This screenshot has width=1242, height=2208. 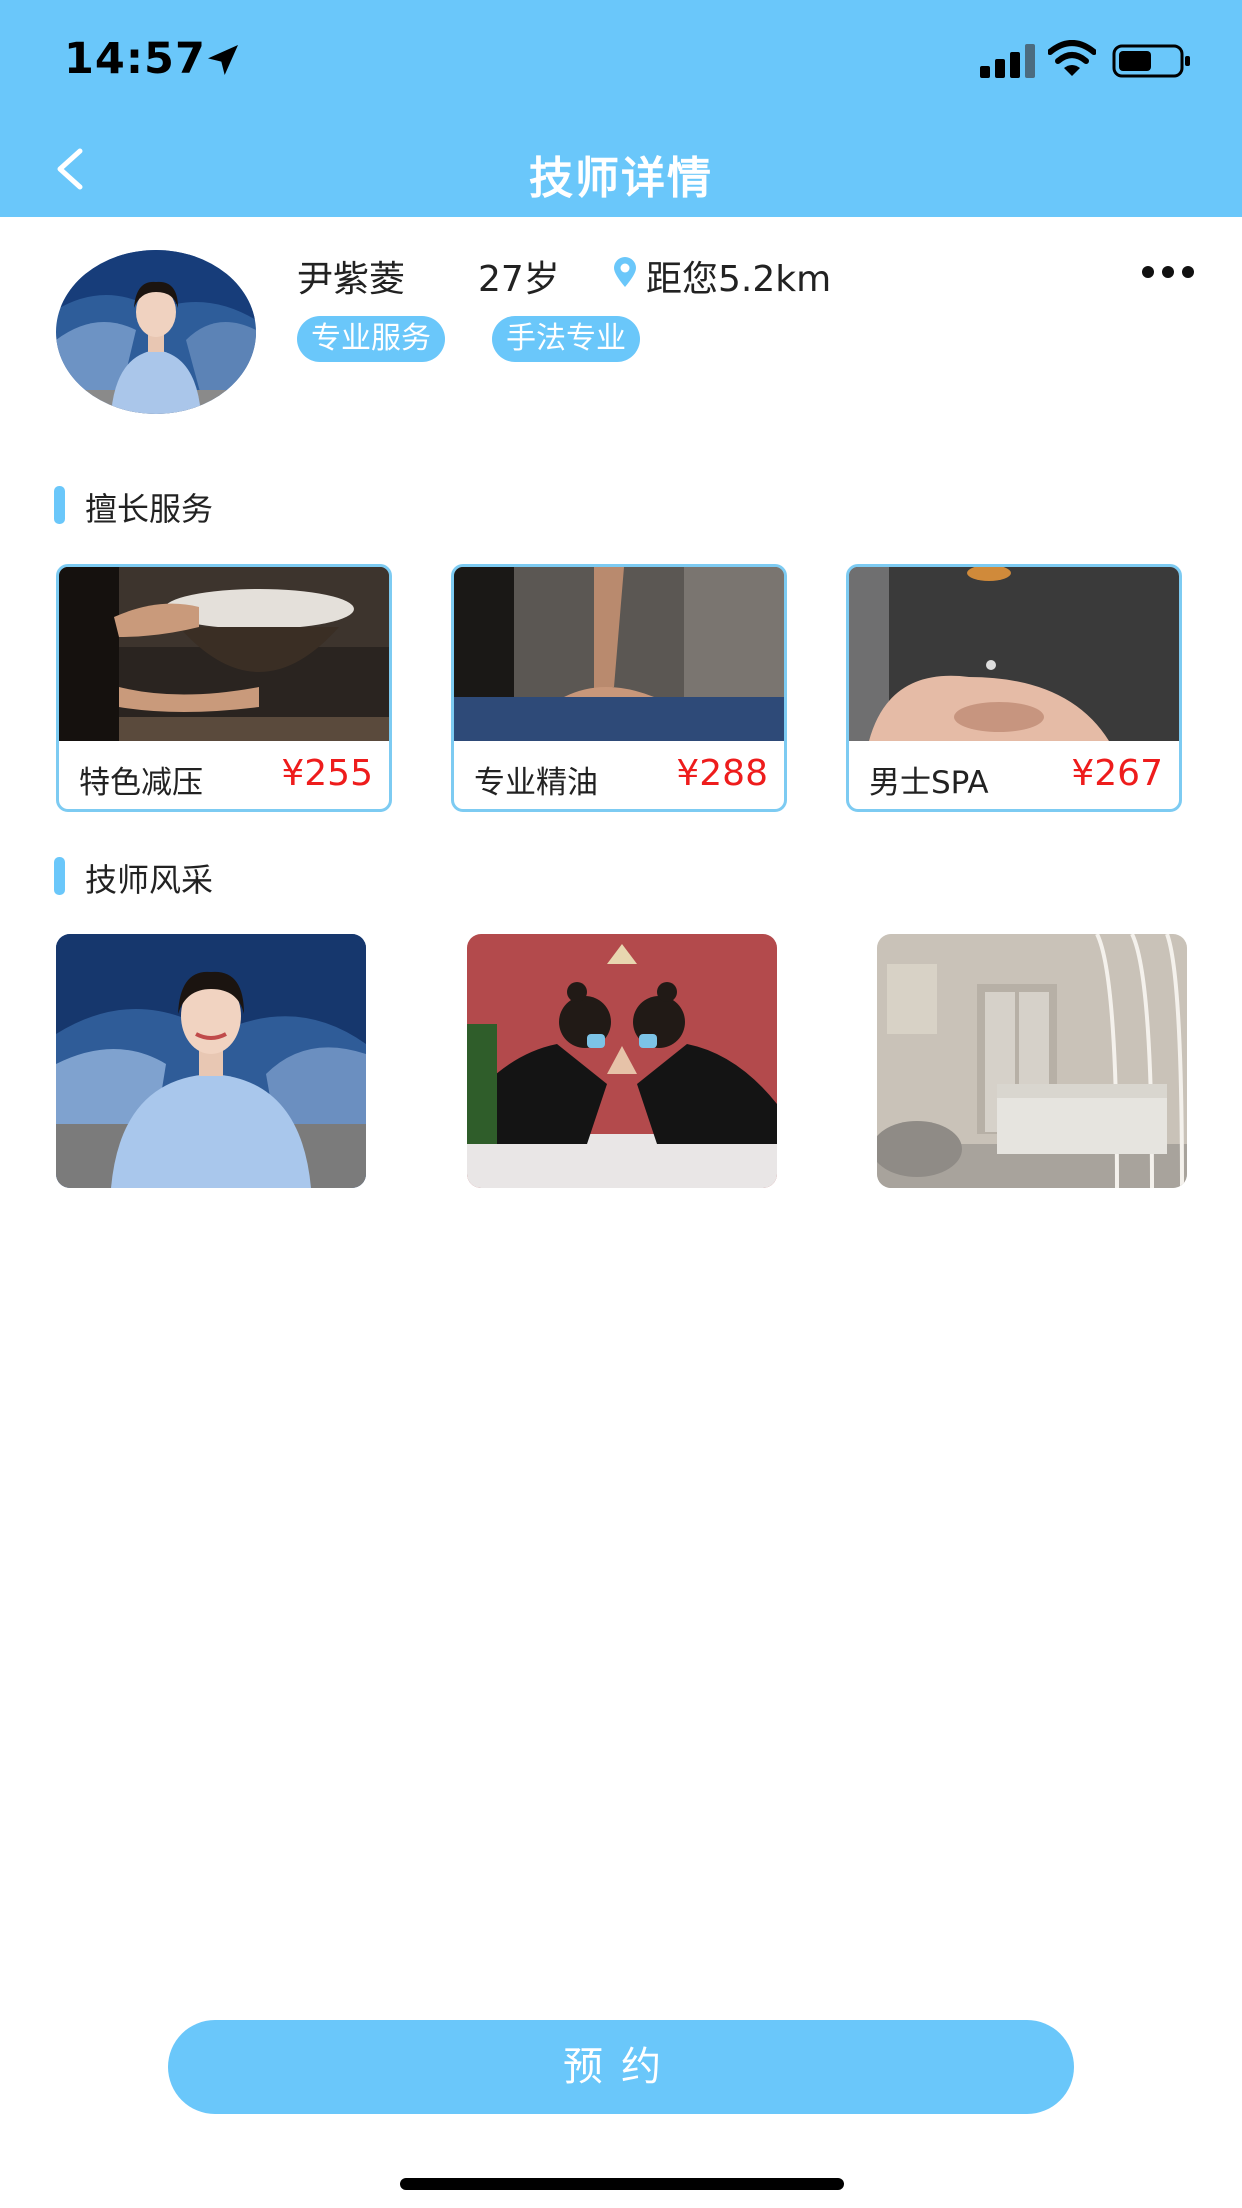 What do you see at coordinates (621, 178) in the screenshot?
I see `page-title: 技师详情` at bounding box center [621, 178].